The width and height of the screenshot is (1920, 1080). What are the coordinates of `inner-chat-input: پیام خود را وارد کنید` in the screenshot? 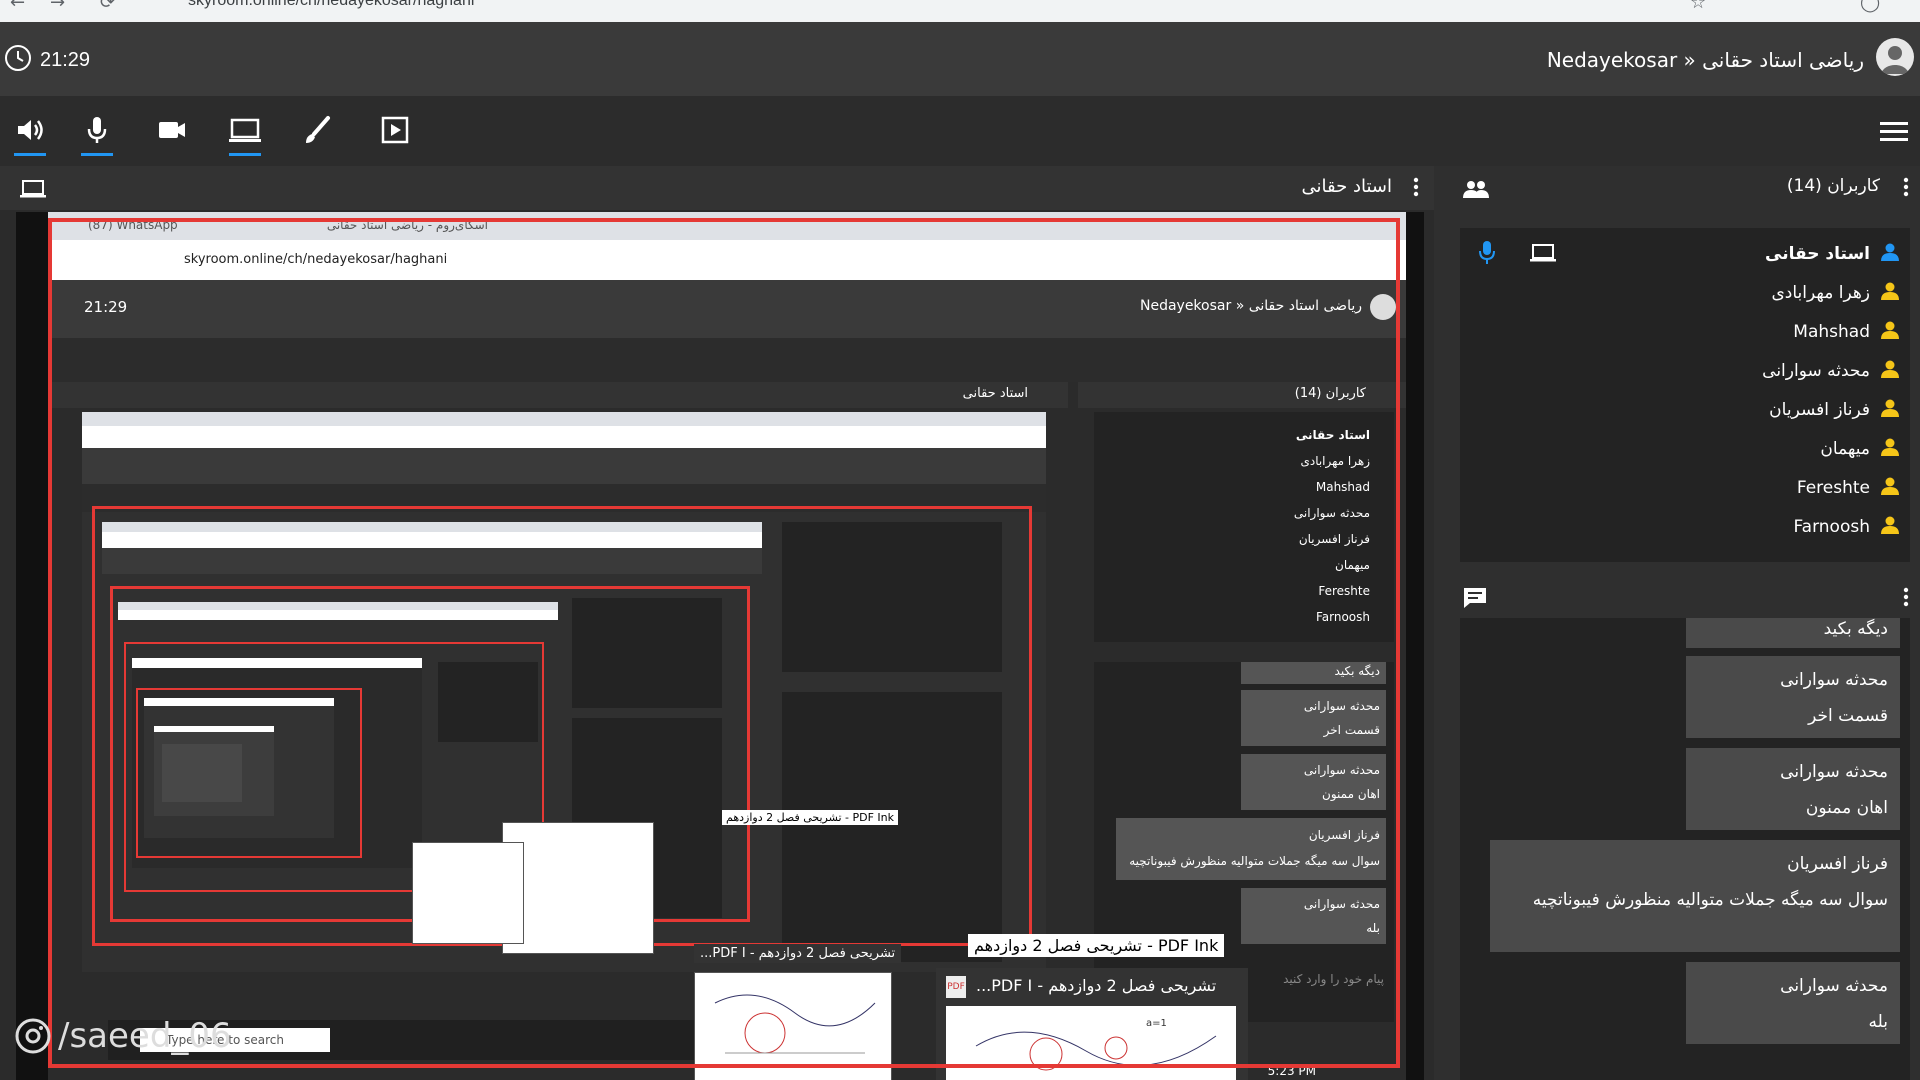 It's located at (1333, 979).